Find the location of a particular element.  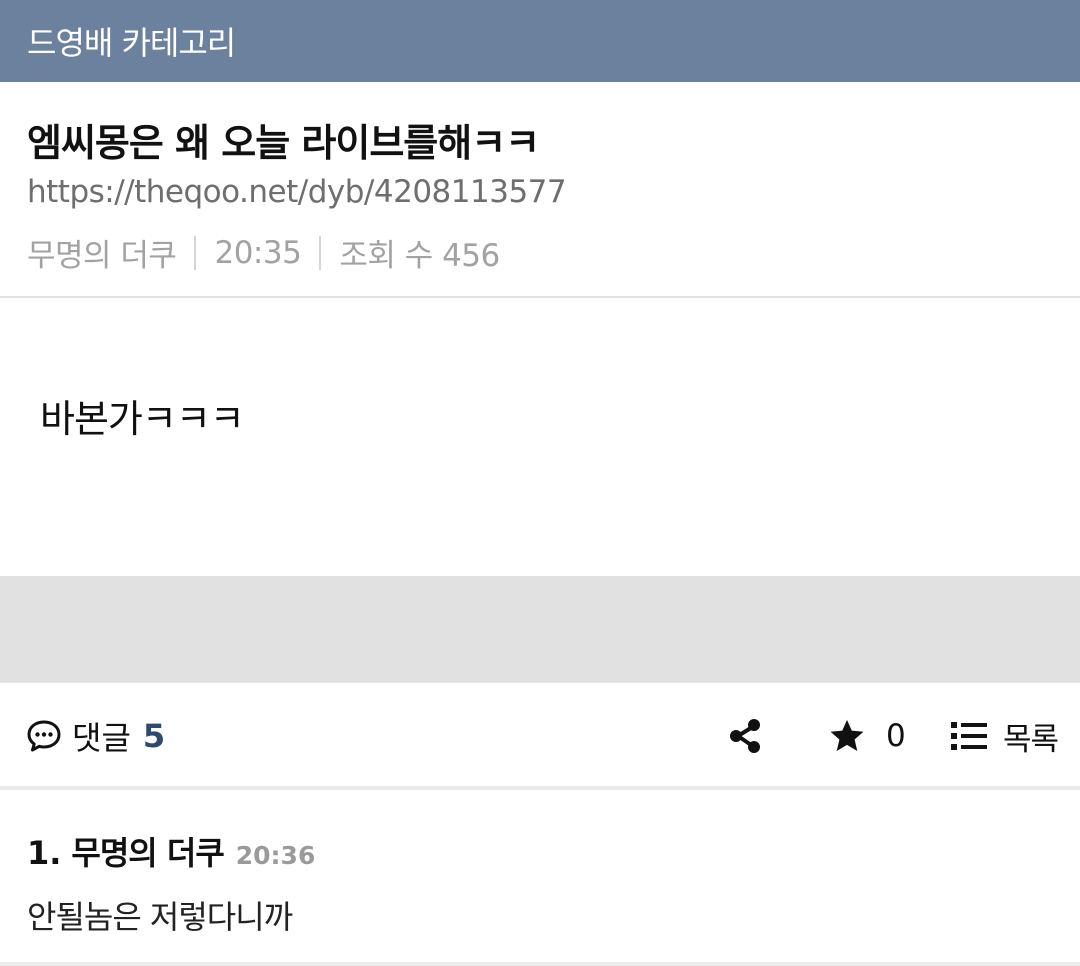

comments-label: 댓글 is located at coordinates (101, 738).